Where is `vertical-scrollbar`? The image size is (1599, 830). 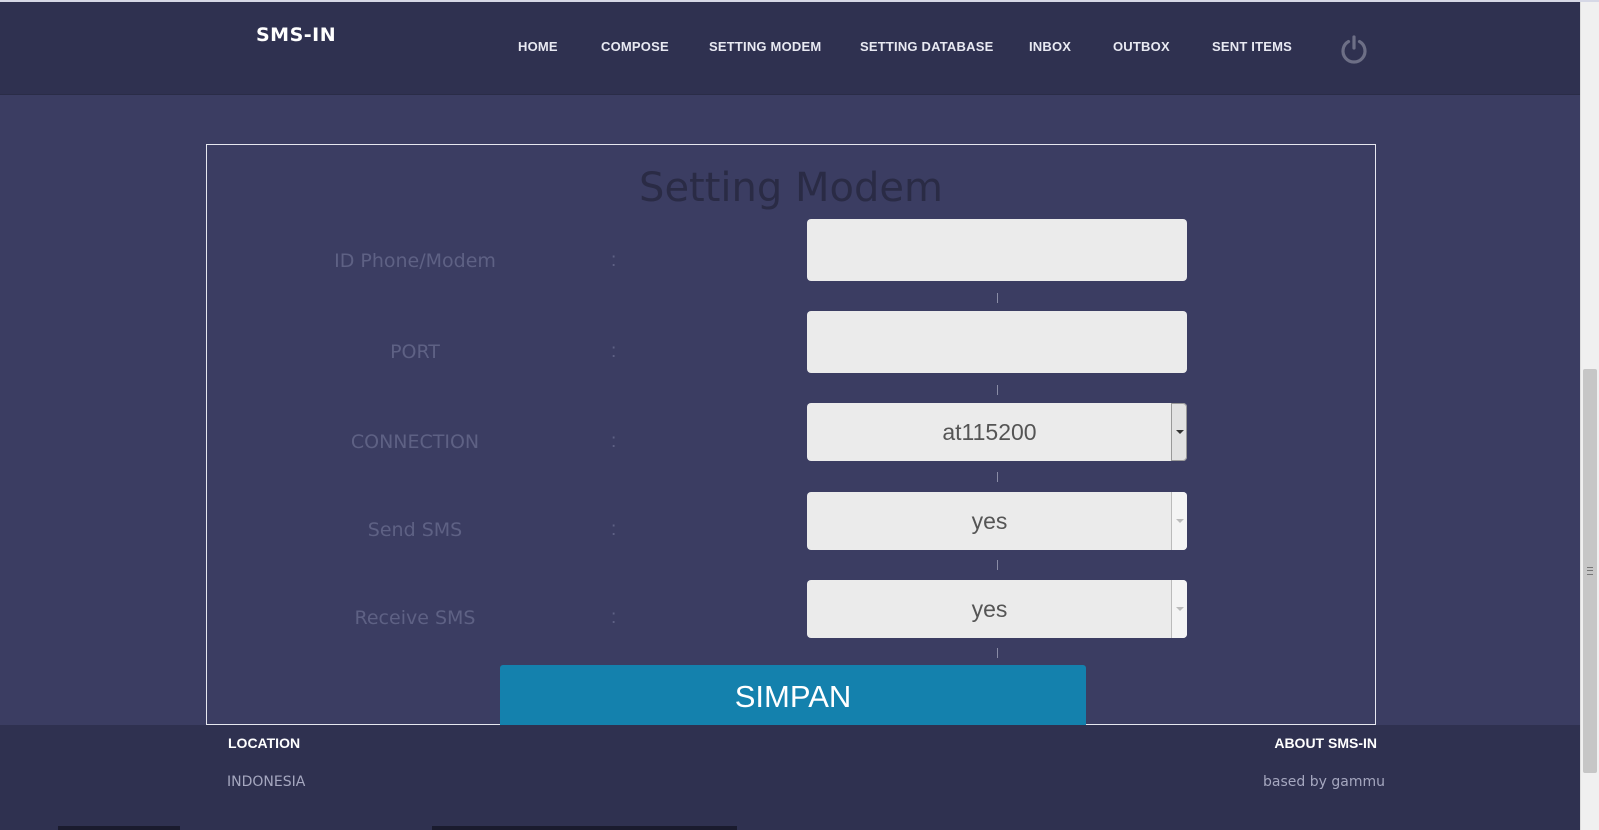 vertical-scrollbar is located at coordinates (1589, 416).